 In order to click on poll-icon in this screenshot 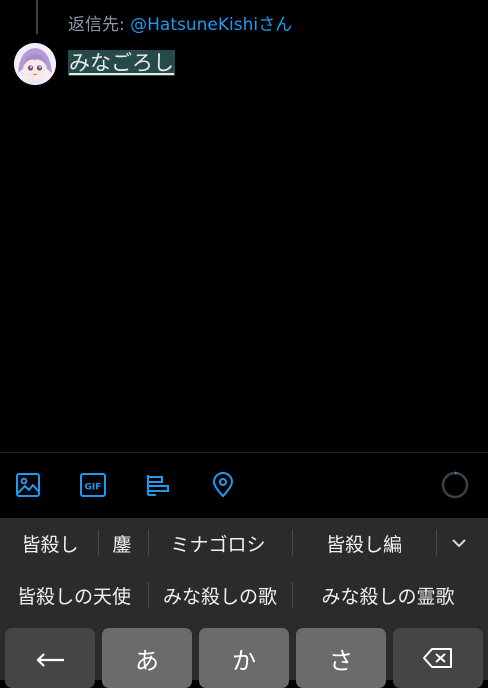, I will do `click(158, 485)`.